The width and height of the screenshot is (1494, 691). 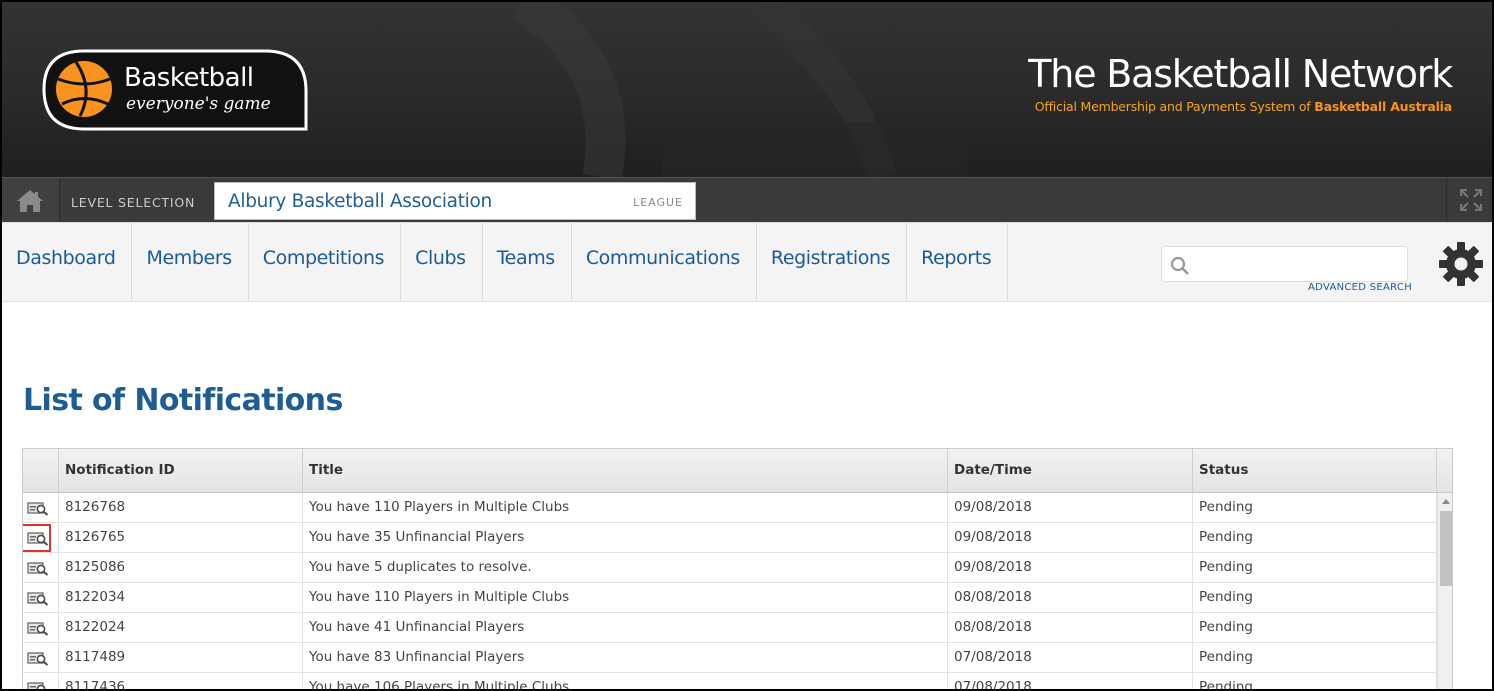 I want to click on scroll-thumb, so click(x=1446, y=548).